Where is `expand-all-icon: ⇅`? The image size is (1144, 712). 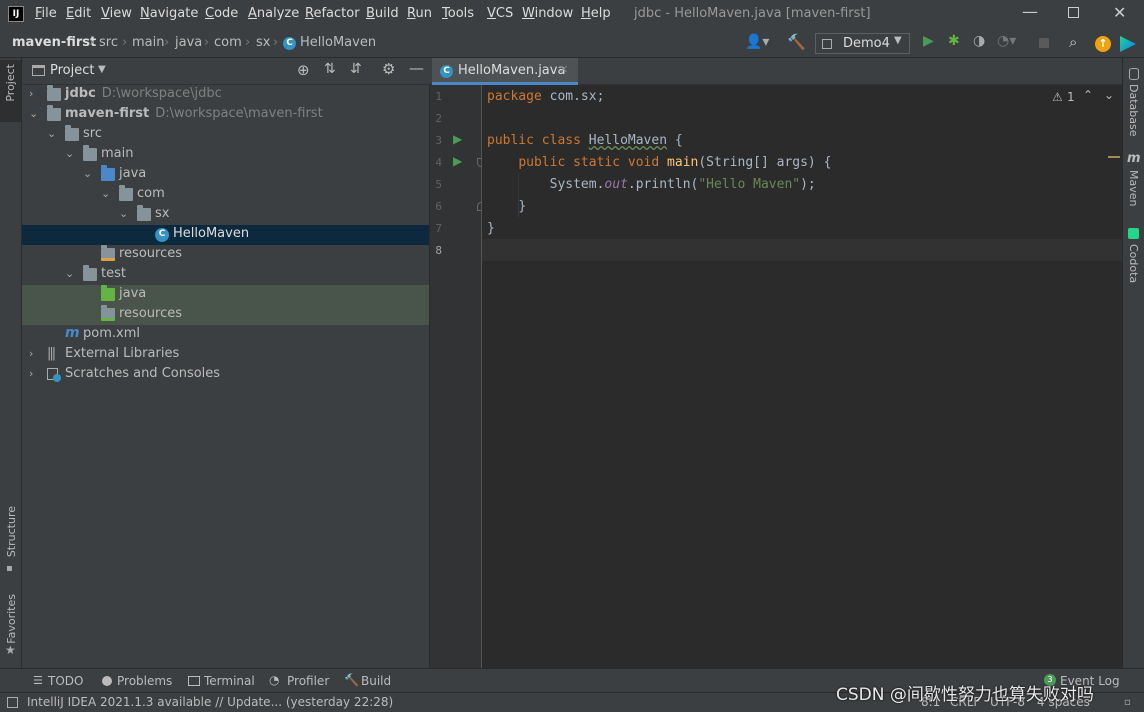
expand-all-icon: ⇅ is located at coordinates (330, 69).